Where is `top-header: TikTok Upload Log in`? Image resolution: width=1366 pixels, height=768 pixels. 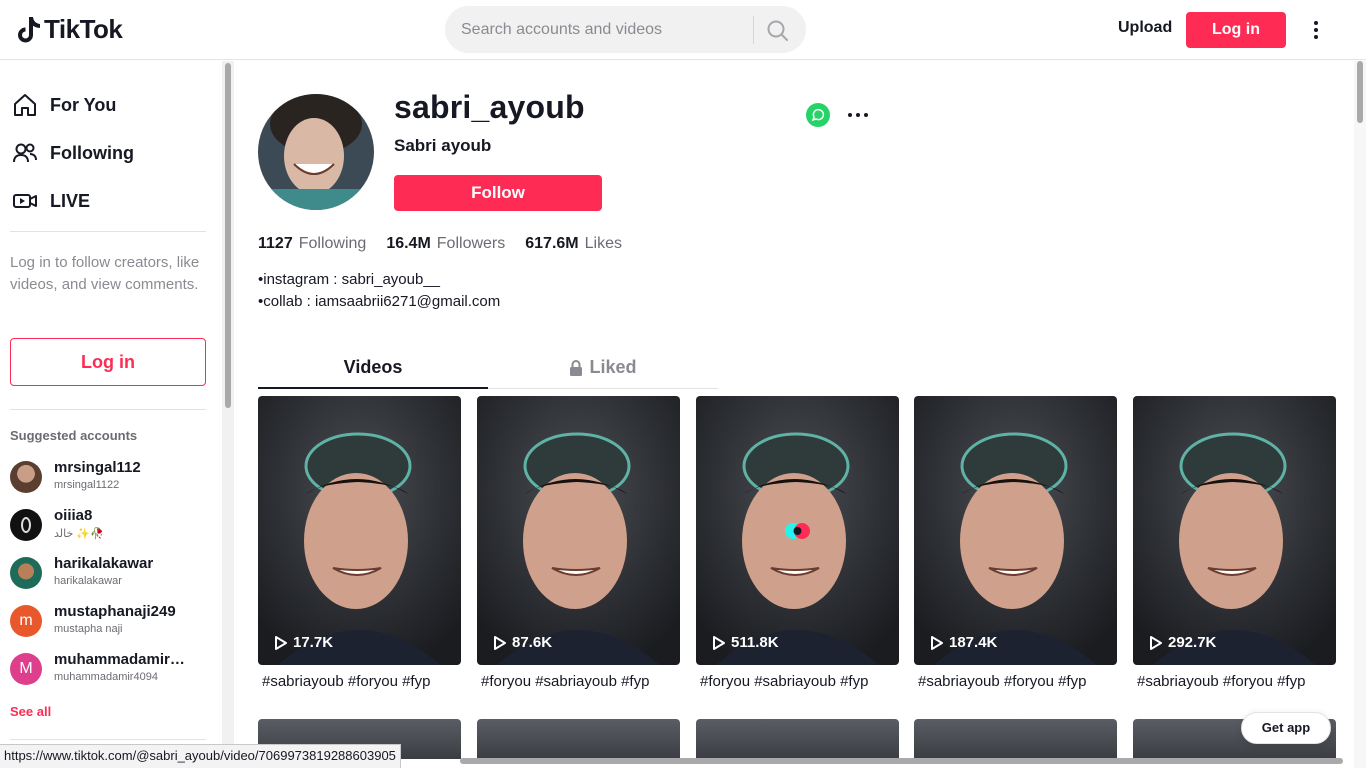 top-header: TikTok Upload Log in is located at coordinates (683, 30).